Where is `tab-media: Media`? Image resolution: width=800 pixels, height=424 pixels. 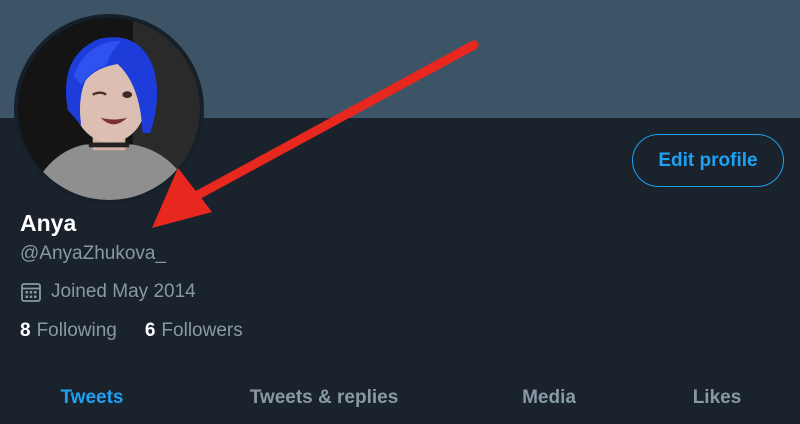 tab-media: Media is located at coordinates (549, 397).